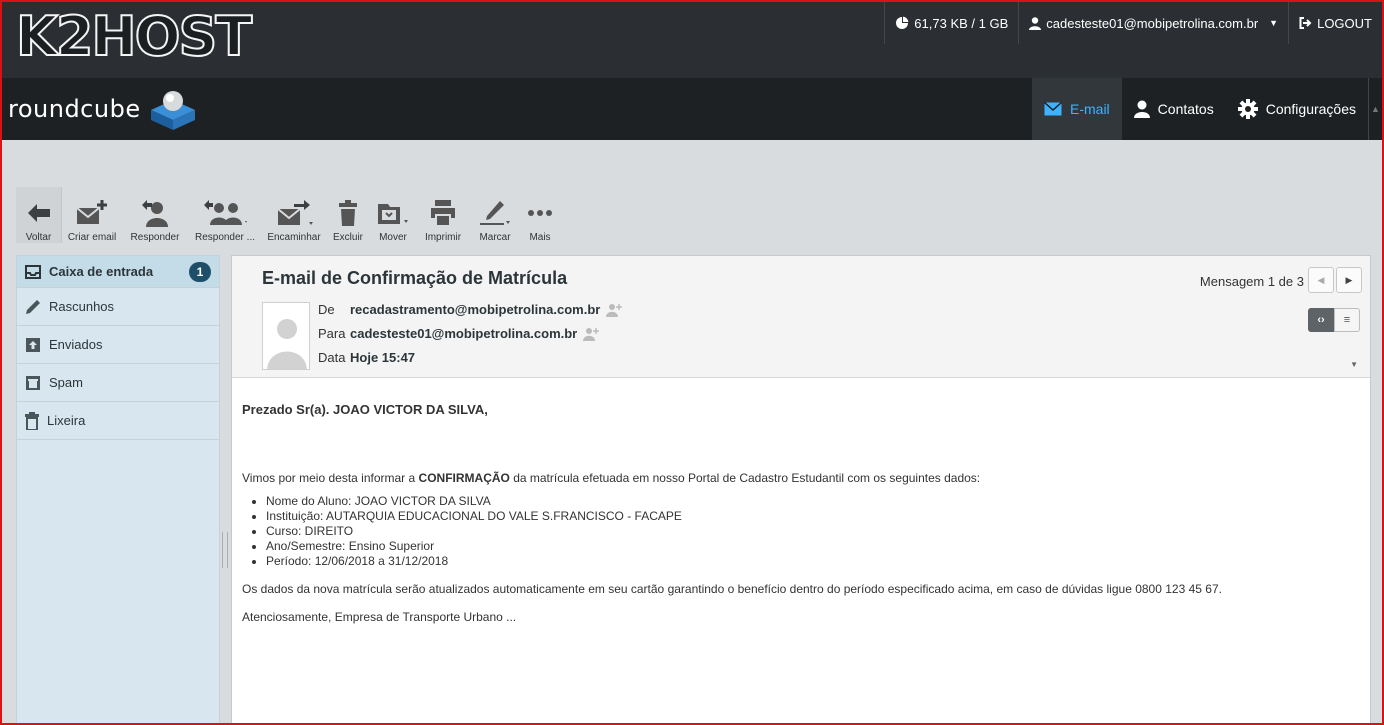  I want to click on to-row: Para cadesteste01@mobipetrolina.com.br, so click(459, 333).